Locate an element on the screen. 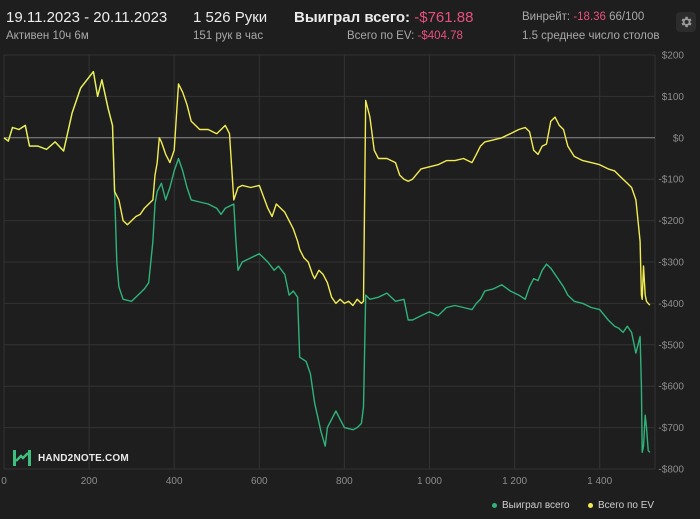 Image resolution: width=700 pixels, height=519 pixels. ev-total: Всего по EV: -$404.78 is located at coordinates (405, 36).